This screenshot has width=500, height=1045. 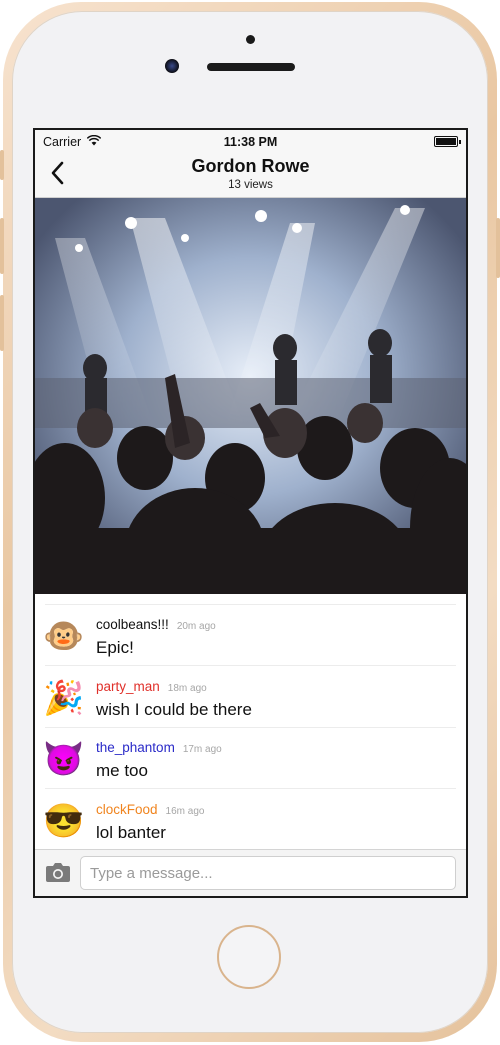 What do you see at coordinates (187, 688) in the screenshot?
I see `message-time: 18m ago` at bounding box center [187, 688].